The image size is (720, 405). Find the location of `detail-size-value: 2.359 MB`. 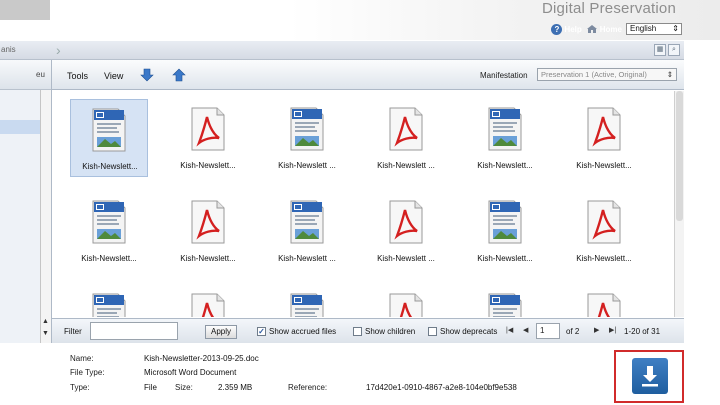

detail-size-value: 2.359 MB is located at coordinates (235, 387).